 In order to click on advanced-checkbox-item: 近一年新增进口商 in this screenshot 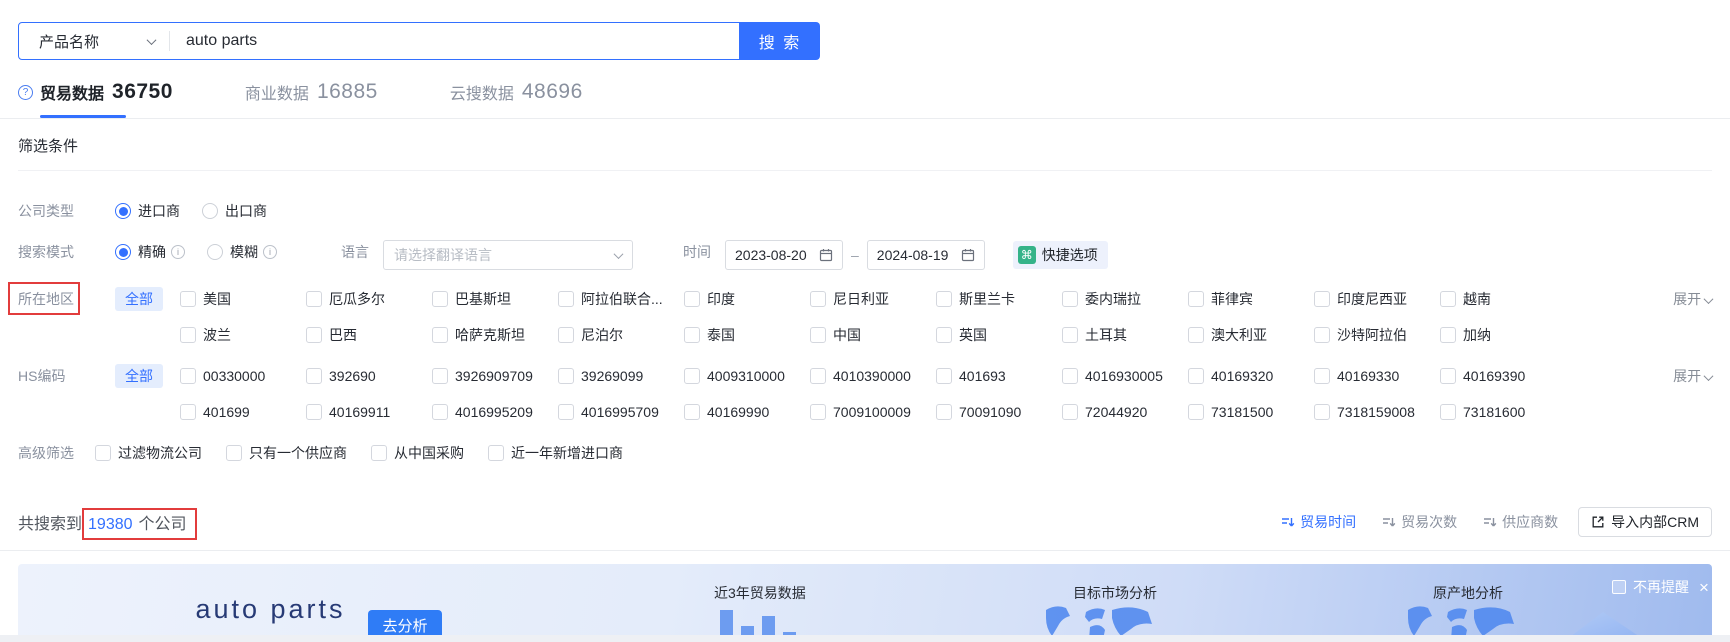, I will do `click(555, 453)`.